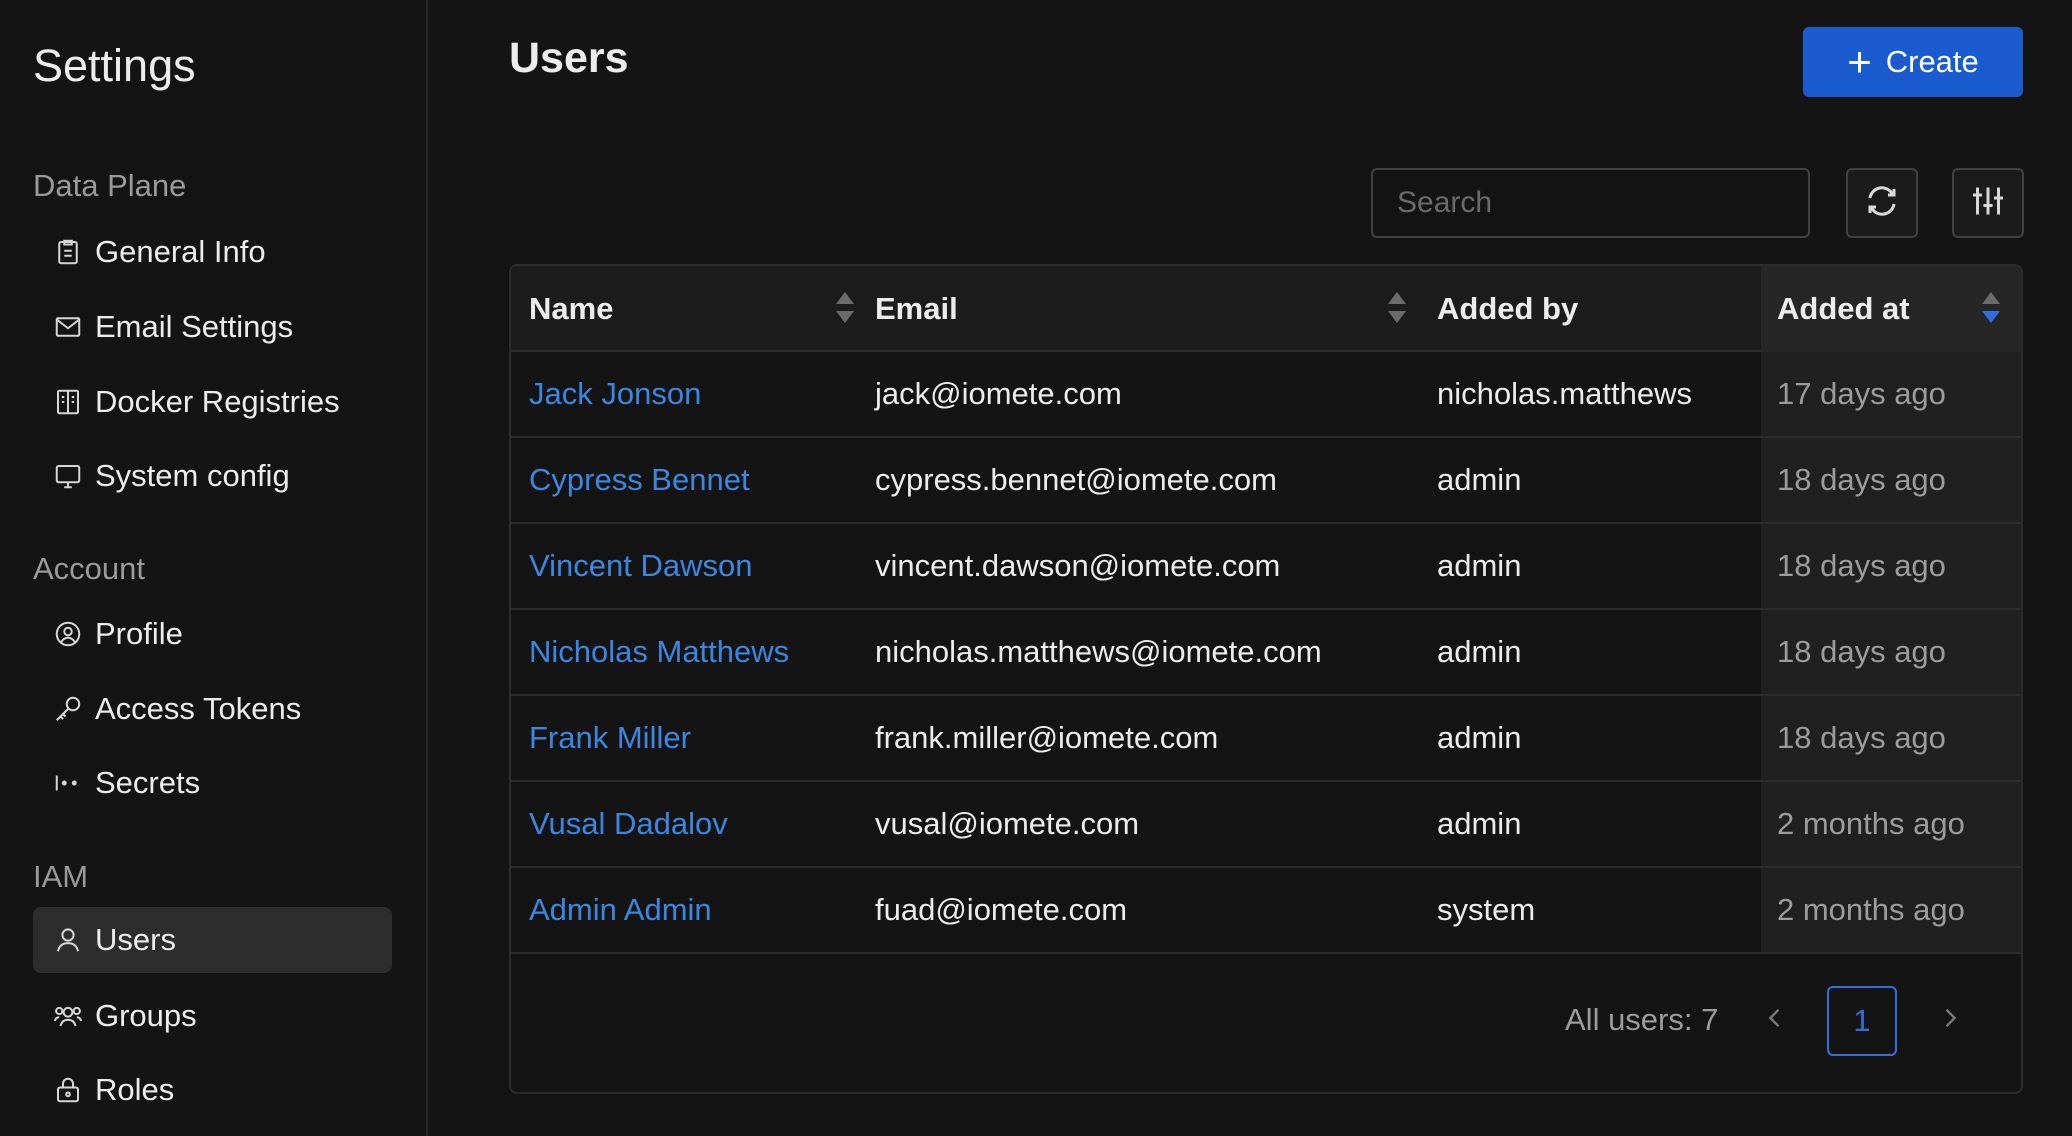 This screenshot has width=2072, height=1136. I want to click on sidebar-item-access-tokens: Access Tokens, so click(212, 709).